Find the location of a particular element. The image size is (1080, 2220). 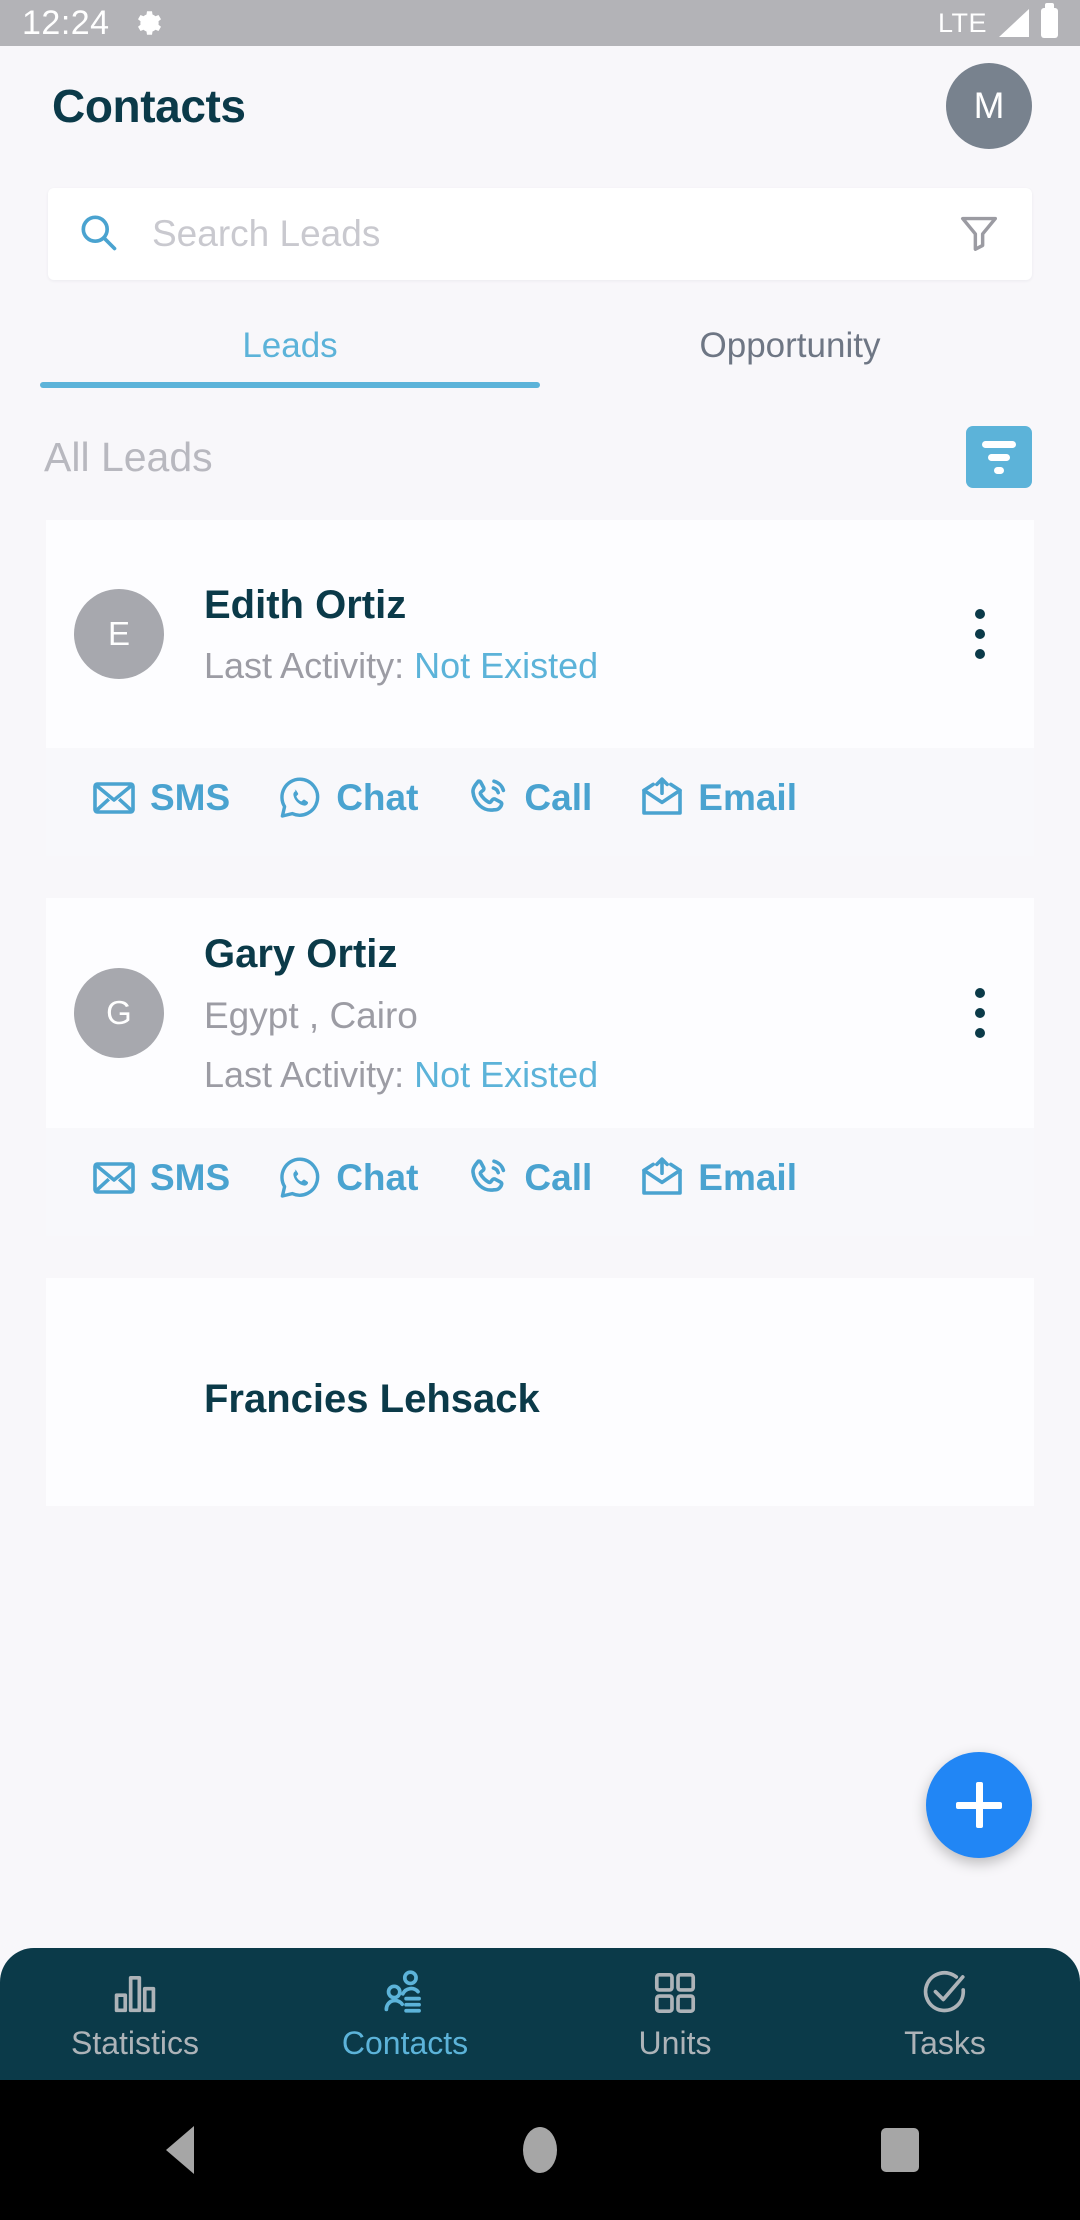

nav-item-units: Units is located at coordinates (675, 2014).